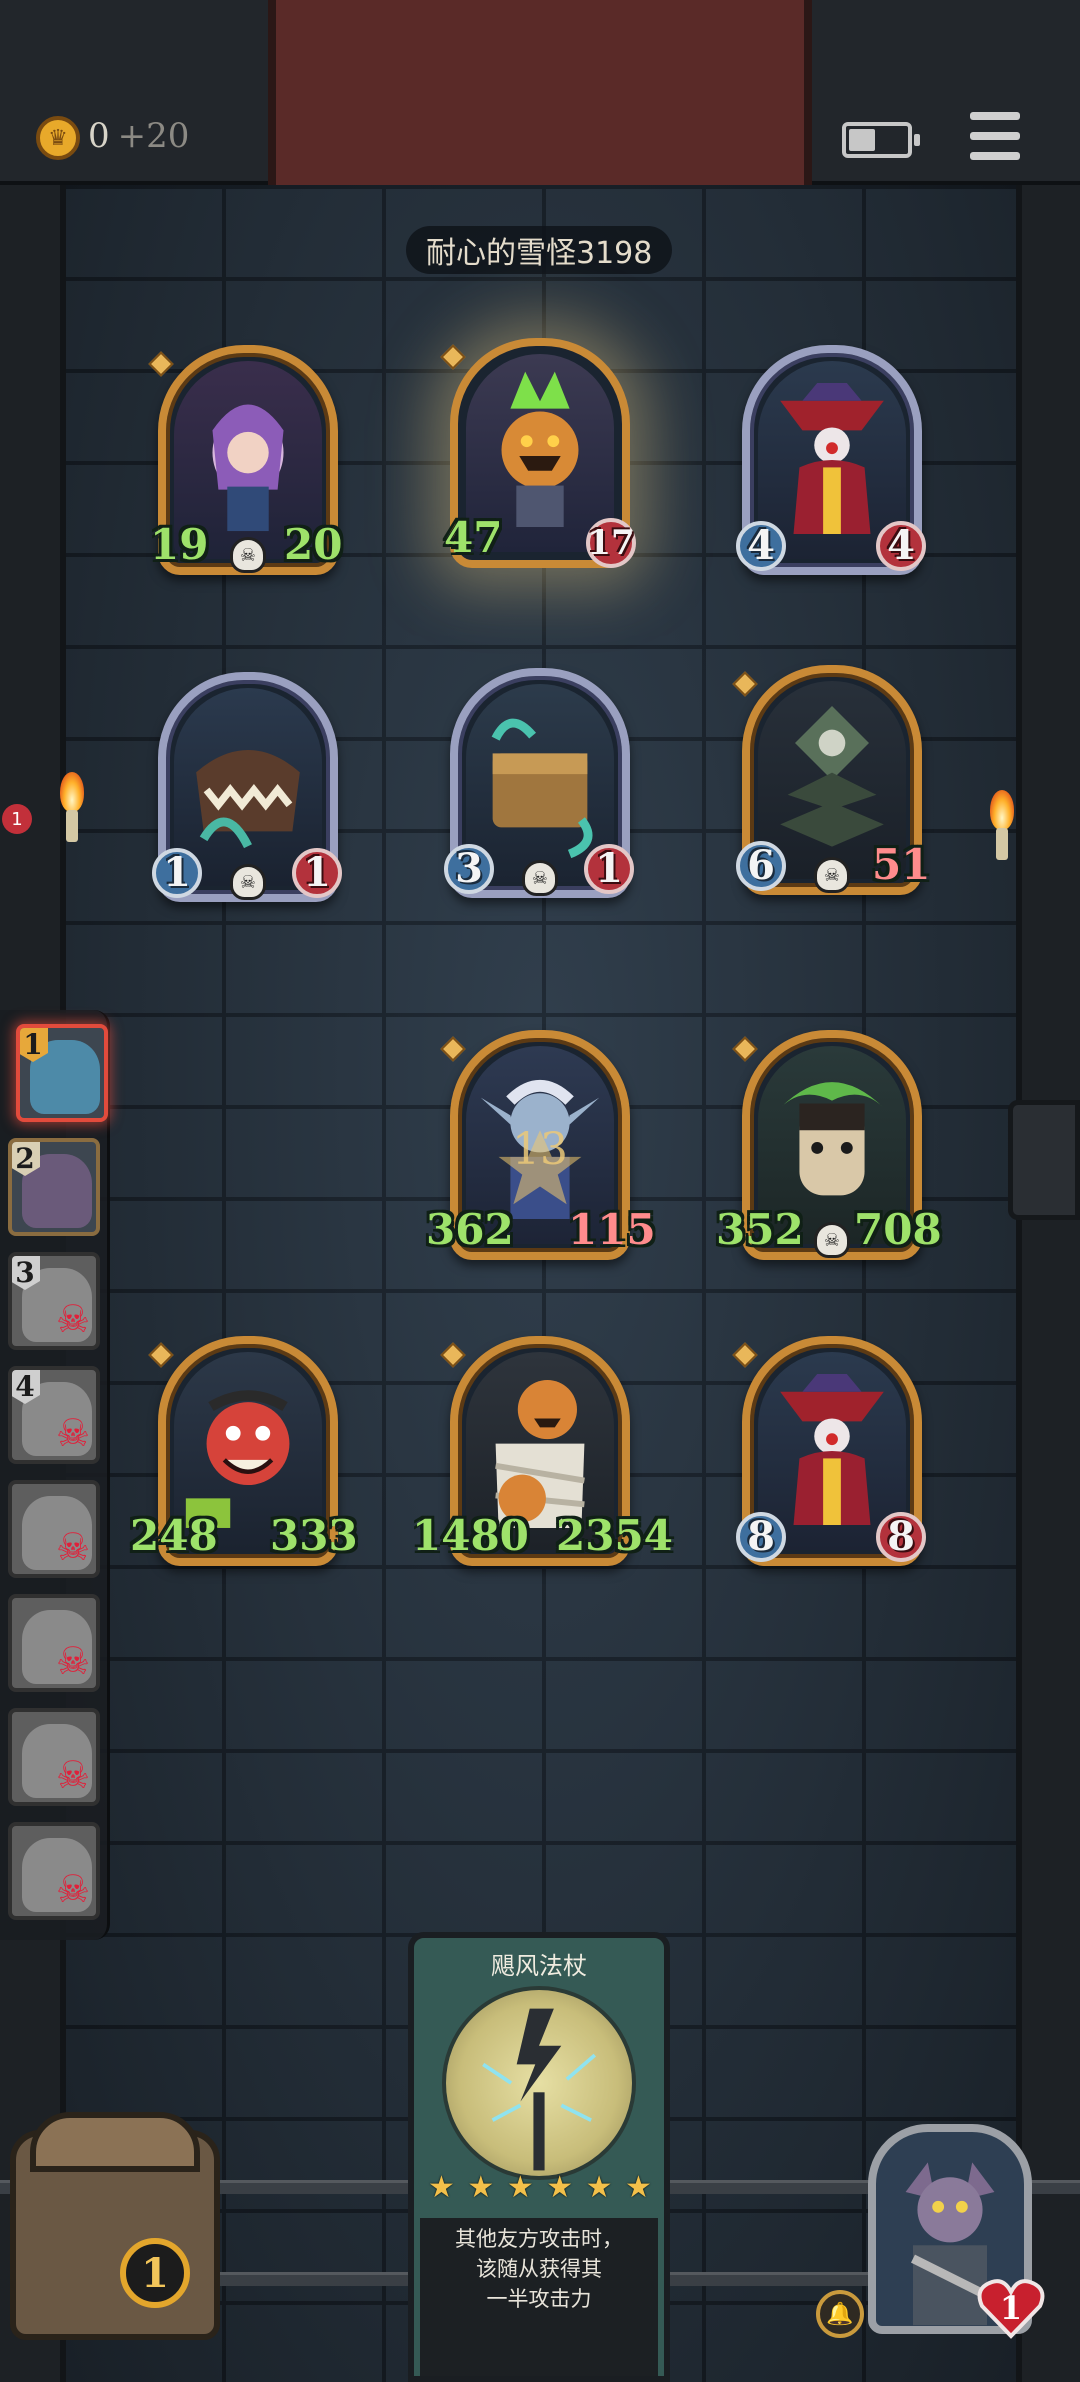  Describe the element at coordinates (247, 792) in the screenshot. I see `board-unit-4: ☠ 1 1` at that location.